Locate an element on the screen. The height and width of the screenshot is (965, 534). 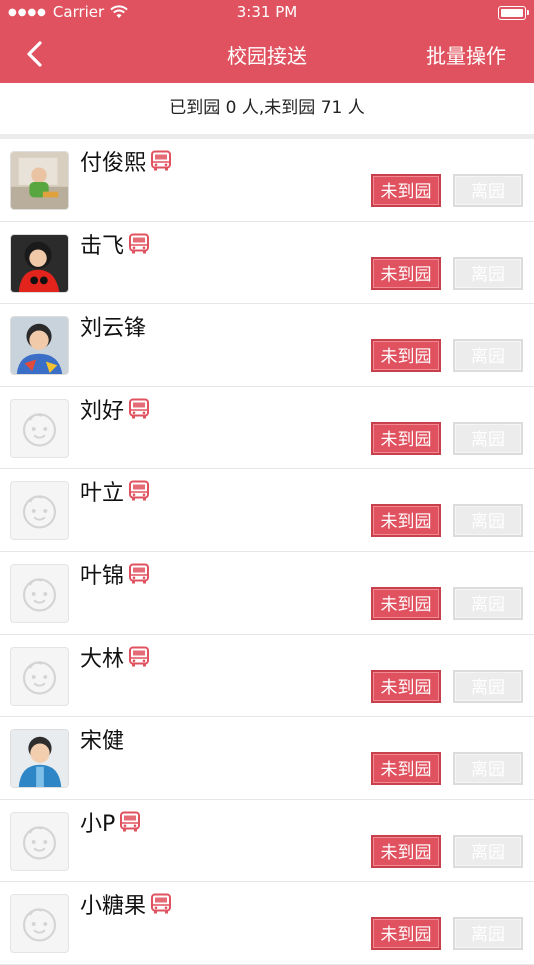
batch-operation-button: 批量操作 is located at coordinates (466, 54).